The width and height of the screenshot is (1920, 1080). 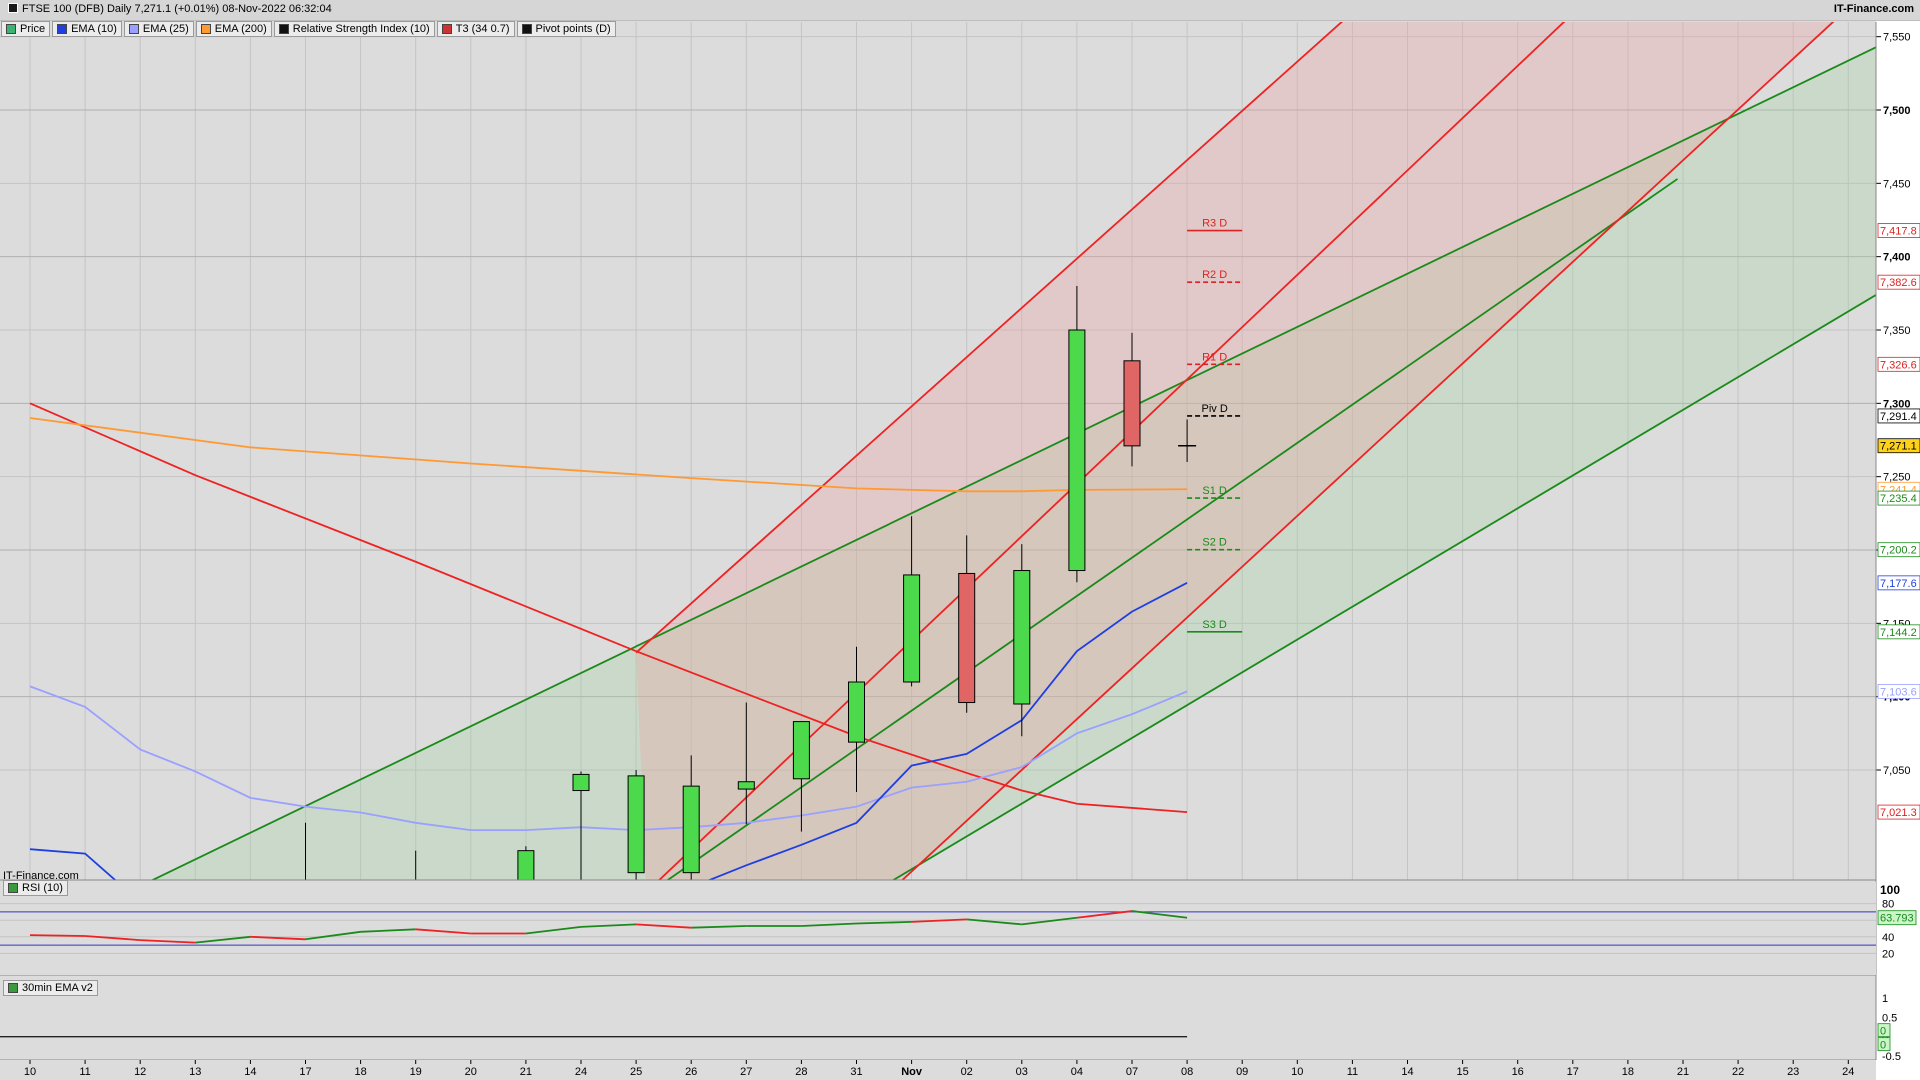 What do you see at coordinates (1214, 491) in the screenshot?
I see `pivot-label: S1 D` at bounding box center [1214, 491].